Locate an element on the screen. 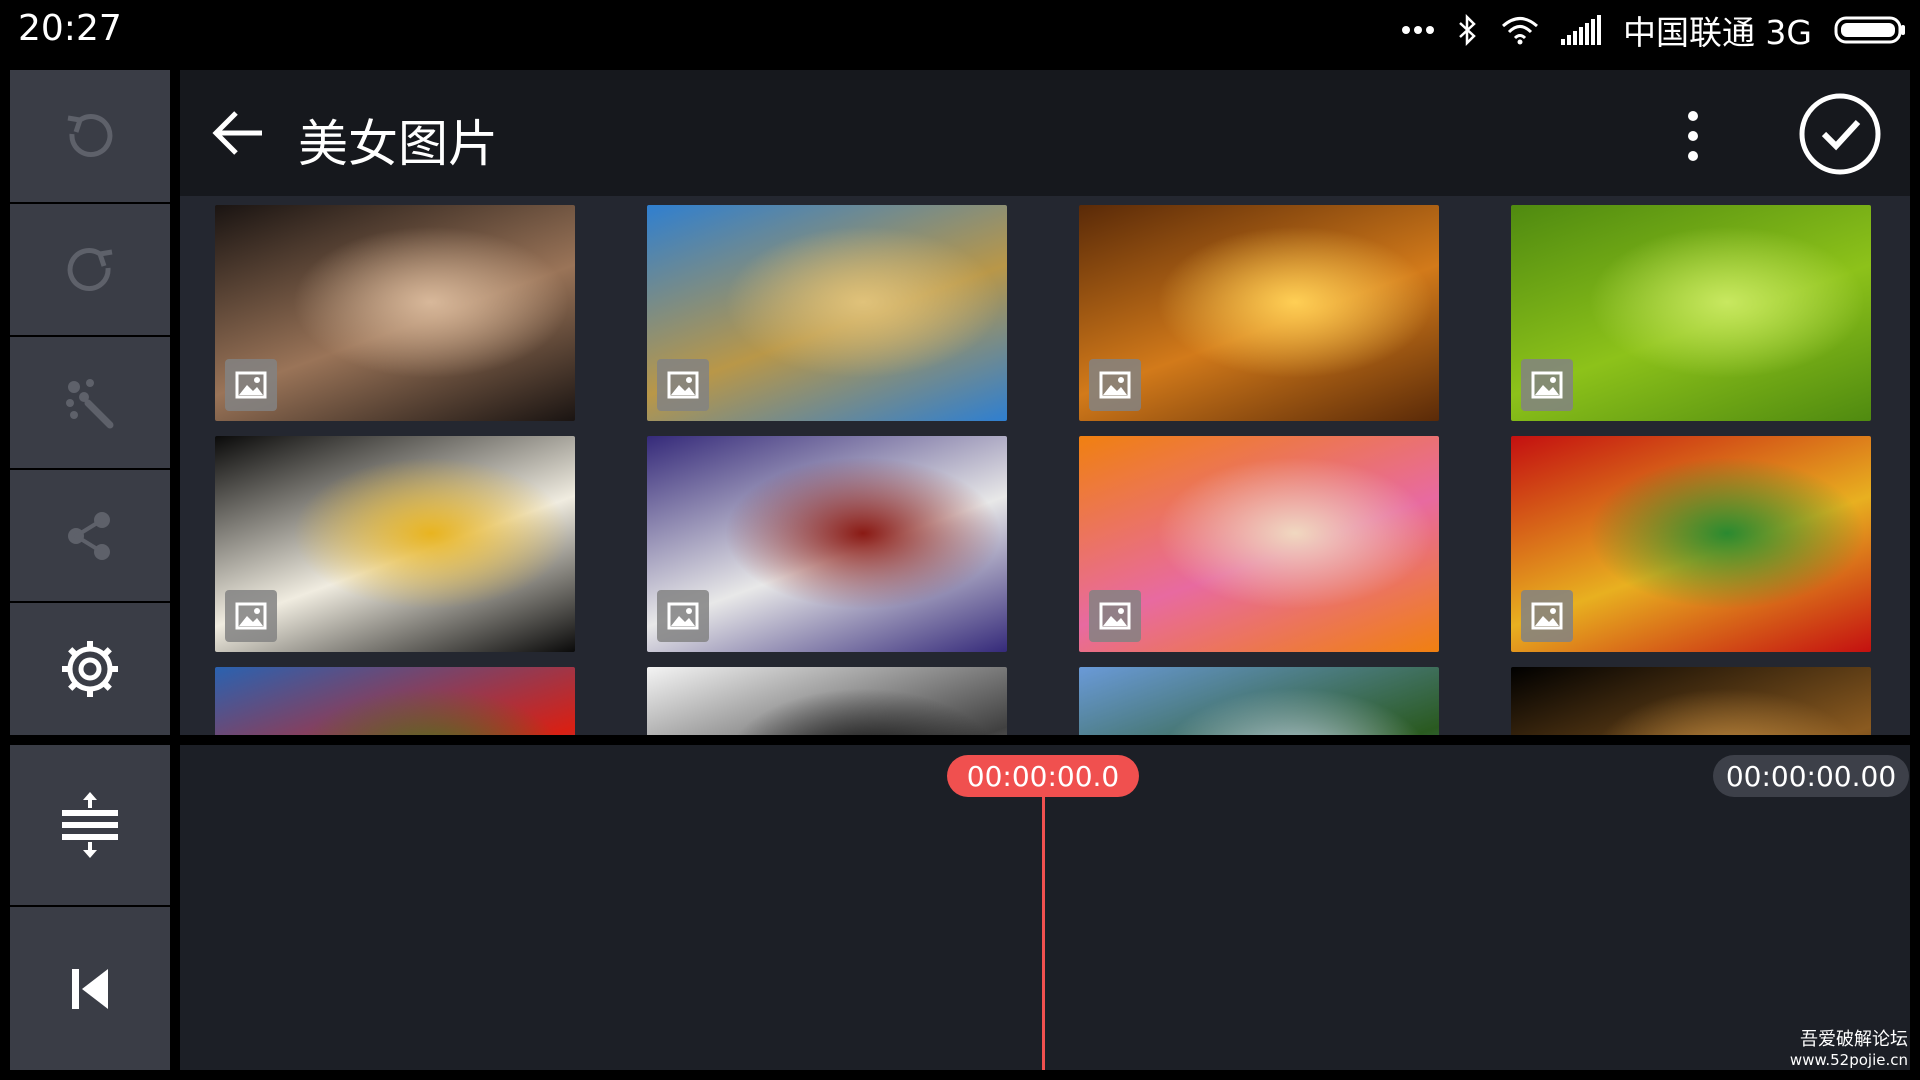  playhead-line is located at coordinates (1043, 932).